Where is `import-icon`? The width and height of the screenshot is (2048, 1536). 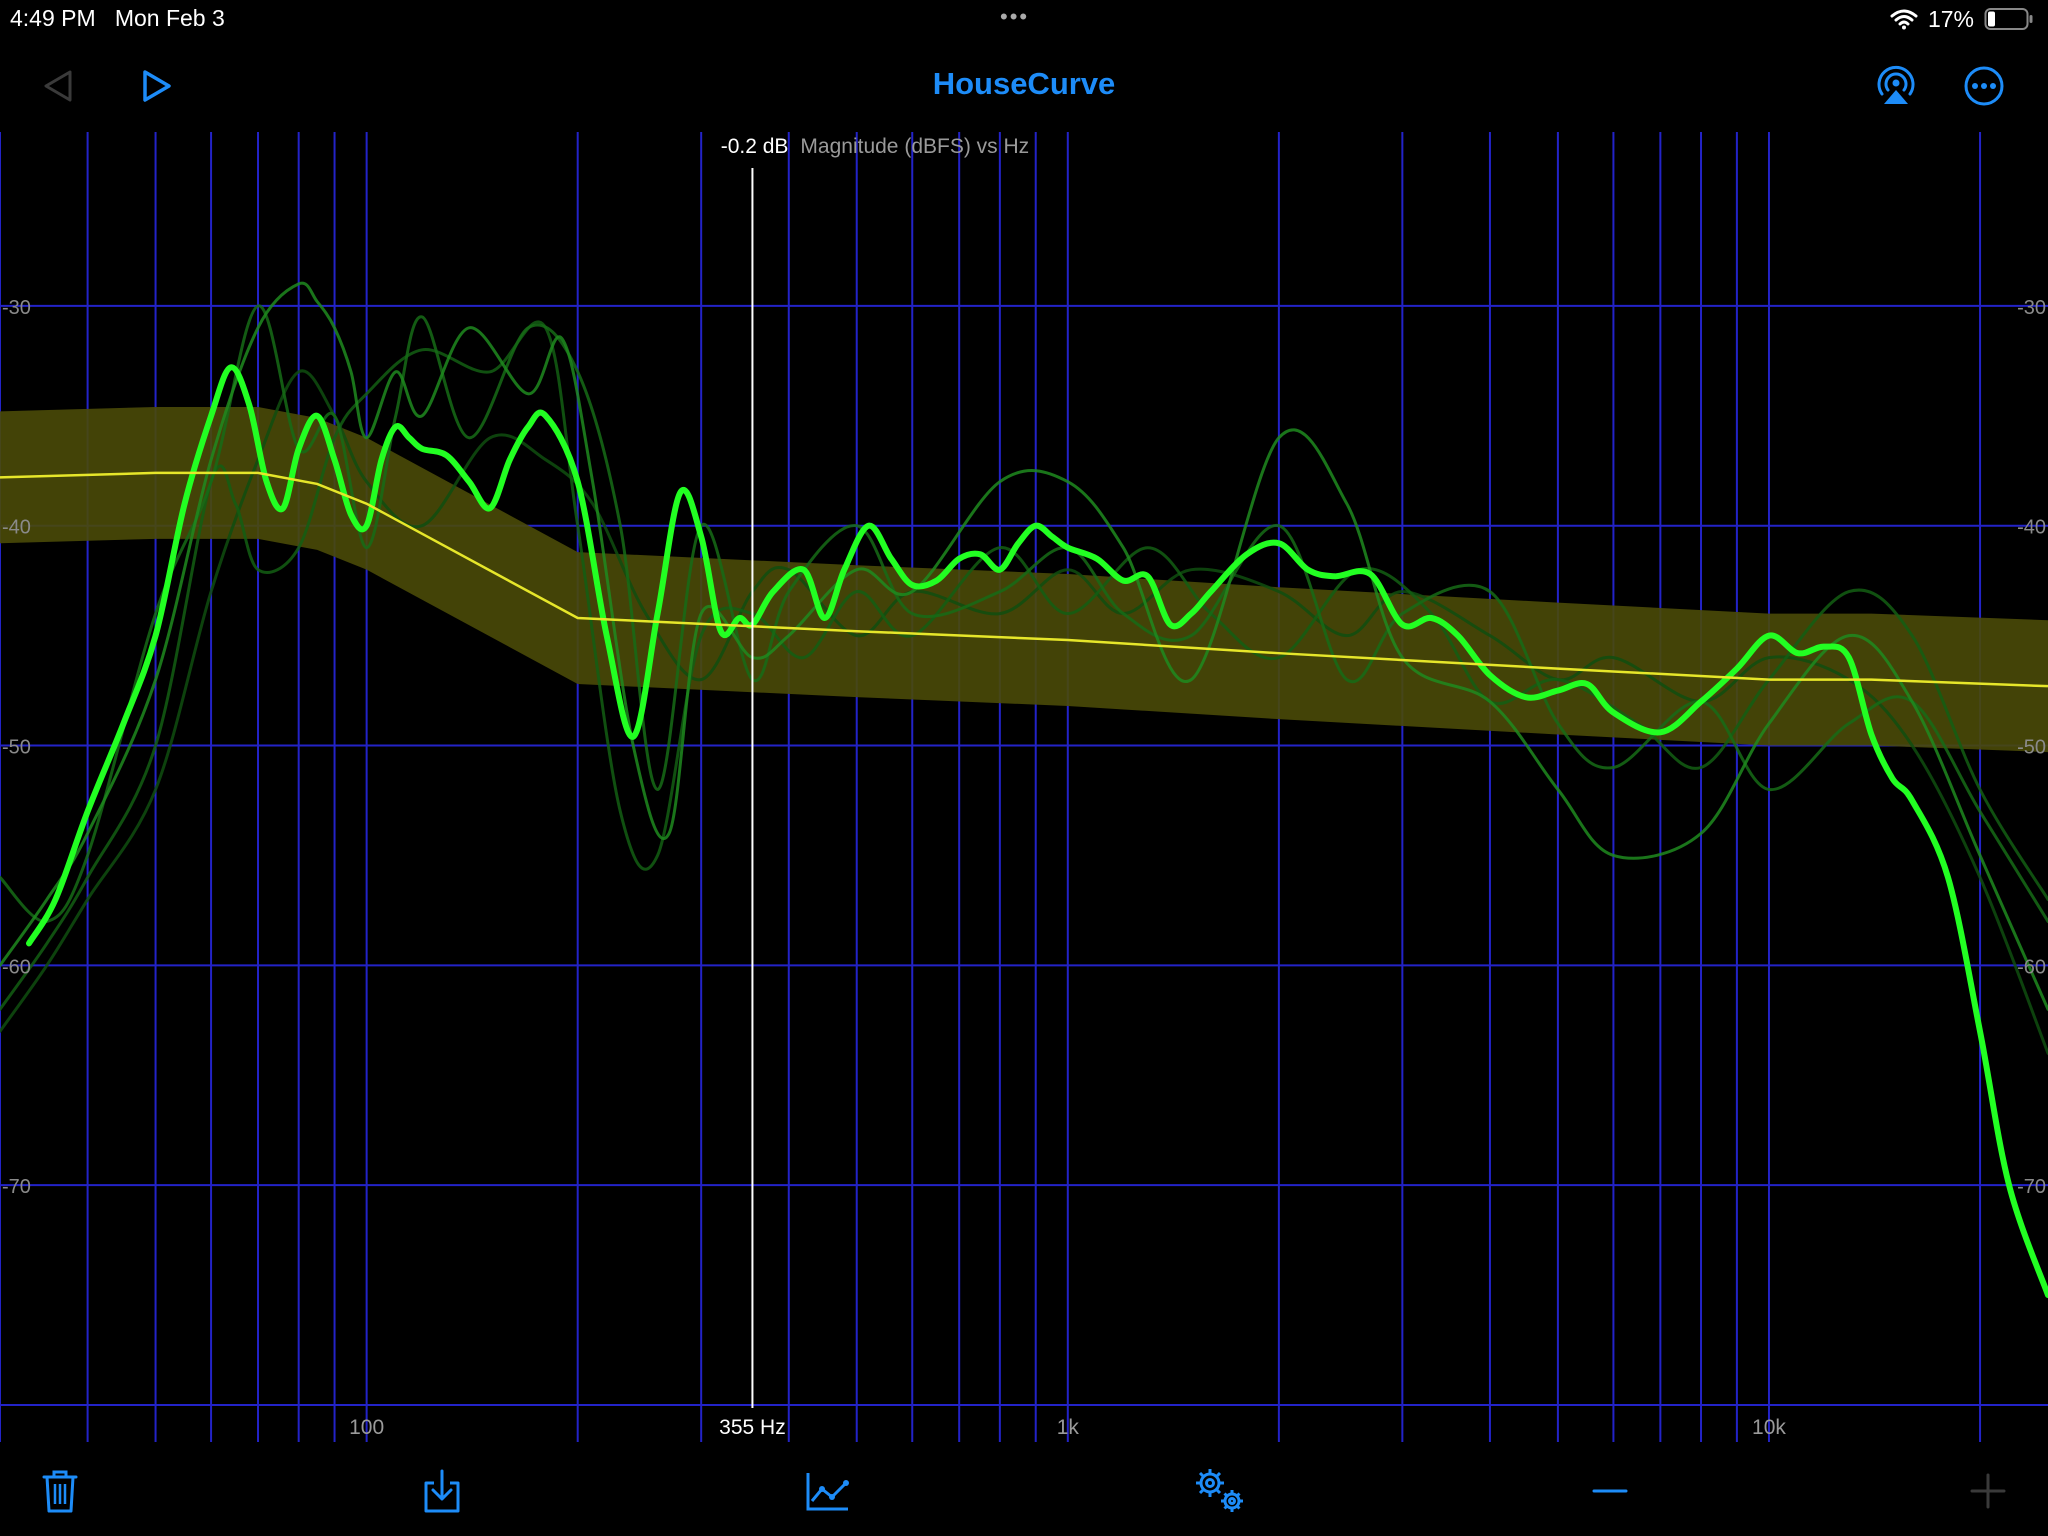
import-icon is located at coordinates (442, 1491).